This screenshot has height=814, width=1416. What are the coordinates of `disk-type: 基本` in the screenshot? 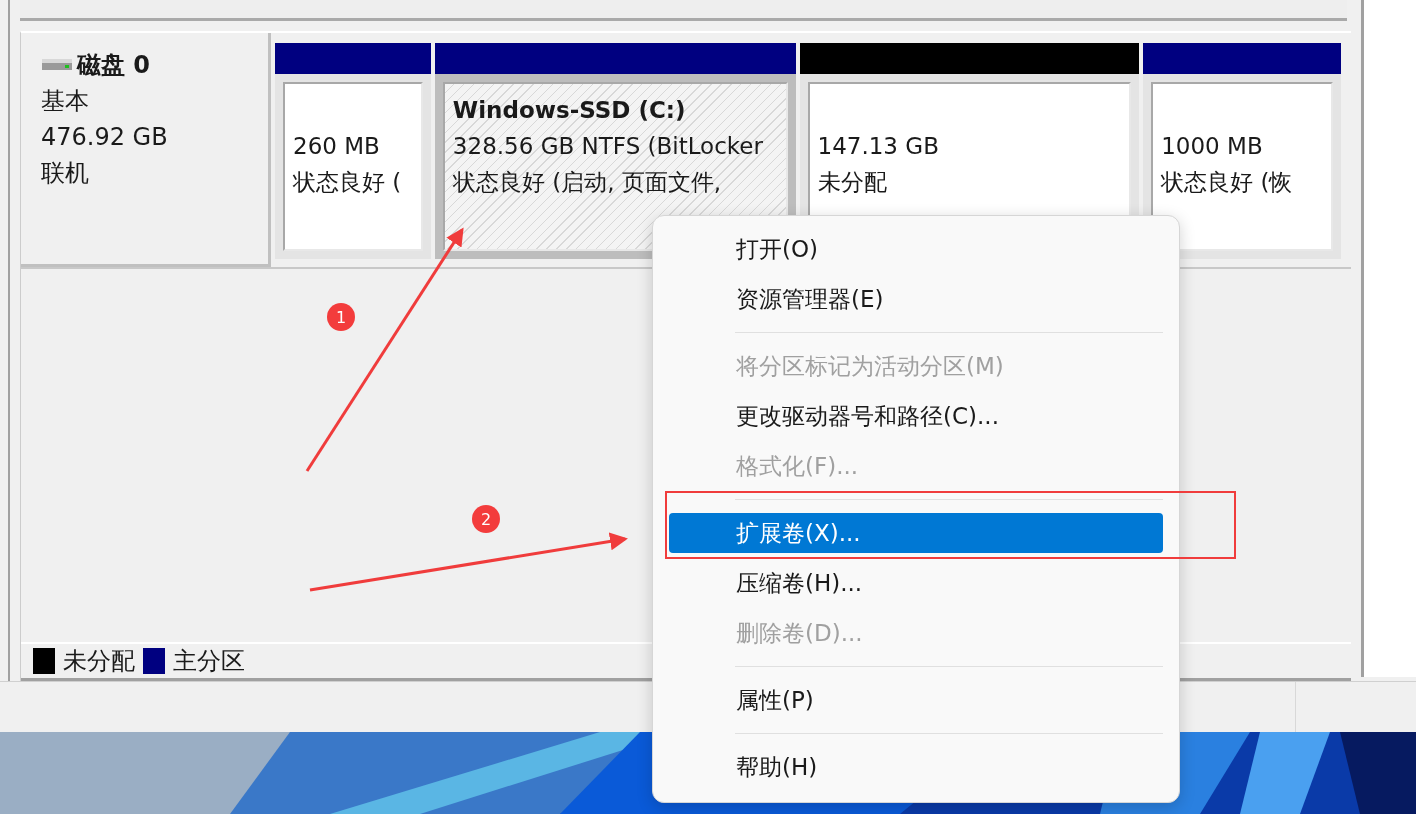 It's located at (65, 101).